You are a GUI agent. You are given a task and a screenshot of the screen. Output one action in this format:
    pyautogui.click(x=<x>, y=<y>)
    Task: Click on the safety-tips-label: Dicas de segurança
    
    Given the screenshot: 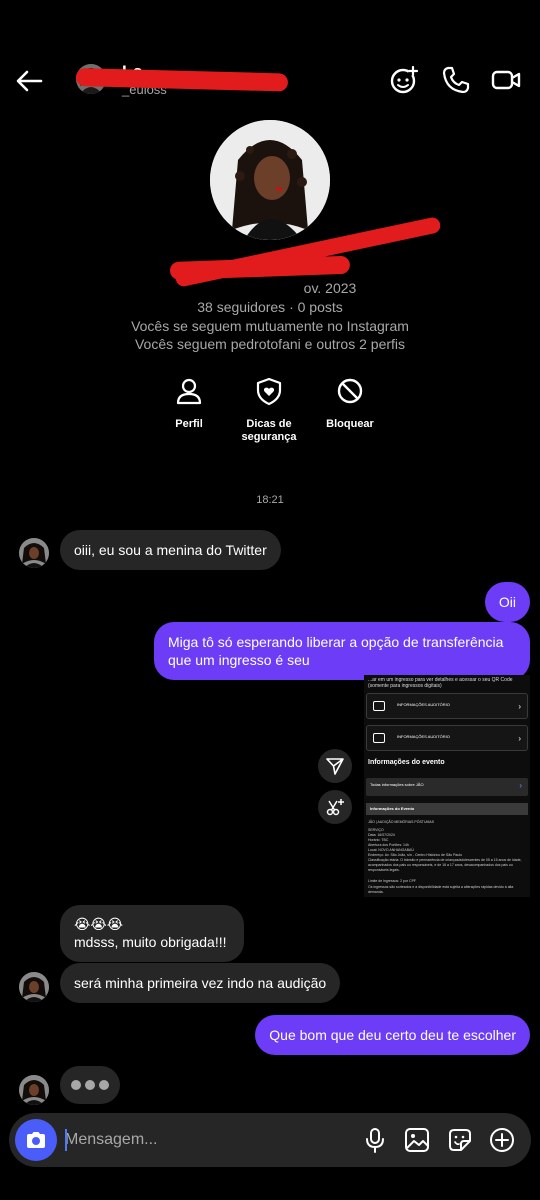 What is the action you would take?
    pyautogui.click(x=269, y=430)
    